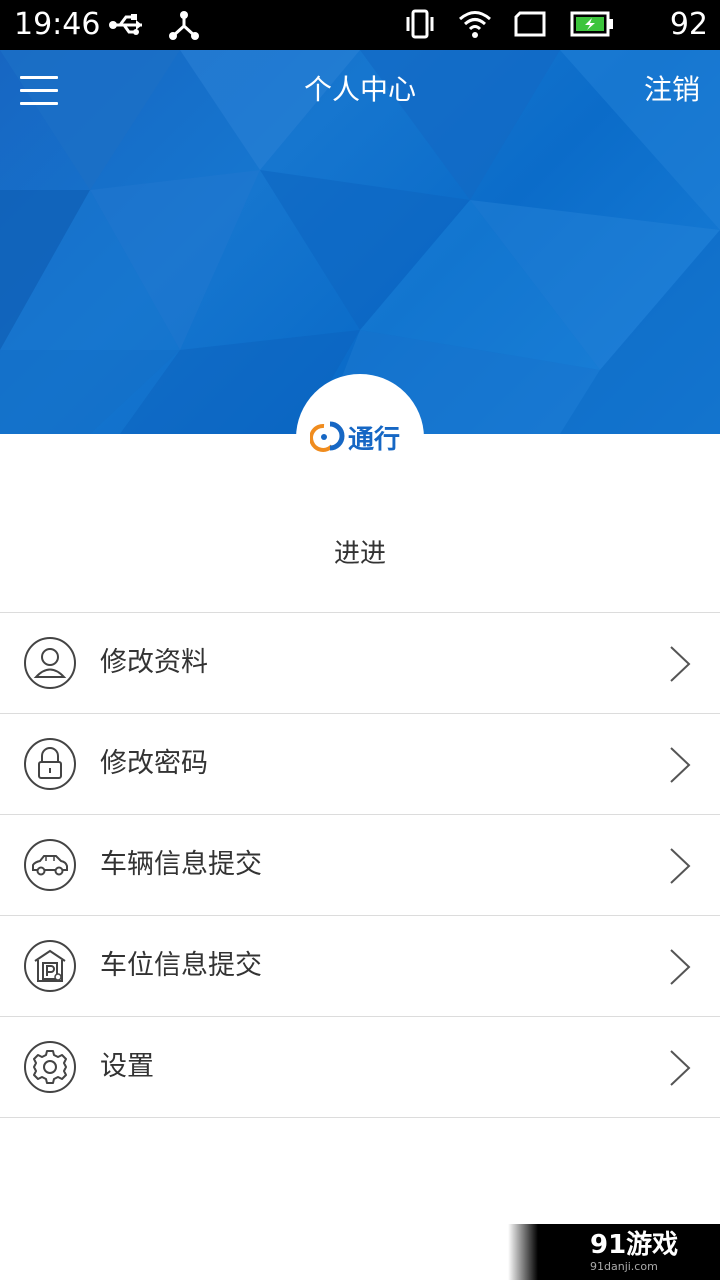  I want to click on gear-icon, so click(50, 1067).